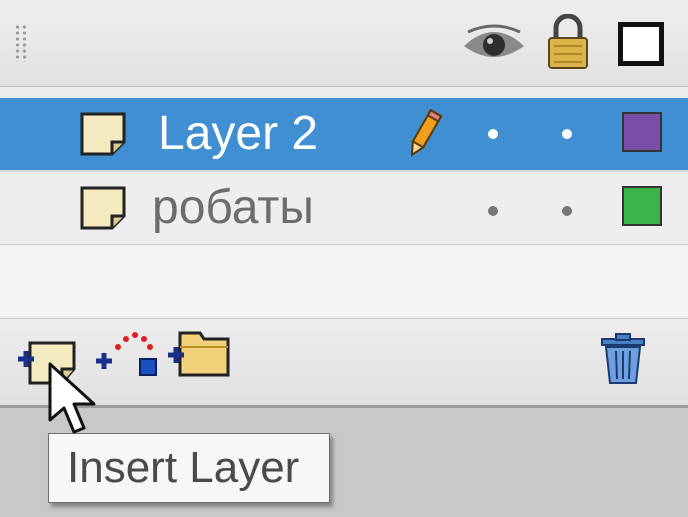 The height and width of the screenshot is (517, 688). I want to click on insert-layer-folder-icon, so click(199, 353).